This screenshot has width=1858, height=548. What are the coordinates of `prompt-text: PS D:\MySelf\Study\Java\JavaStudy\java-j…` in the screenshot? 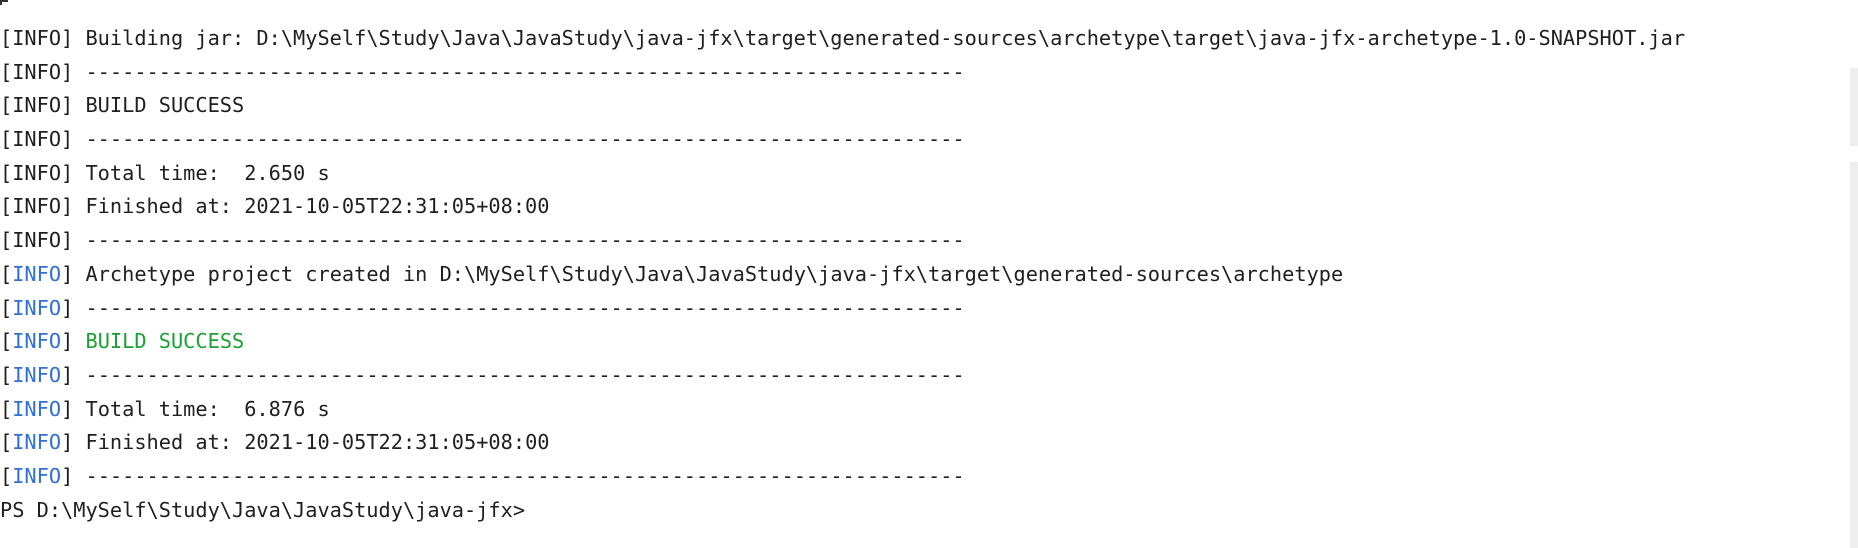 It's located at (263, 509).